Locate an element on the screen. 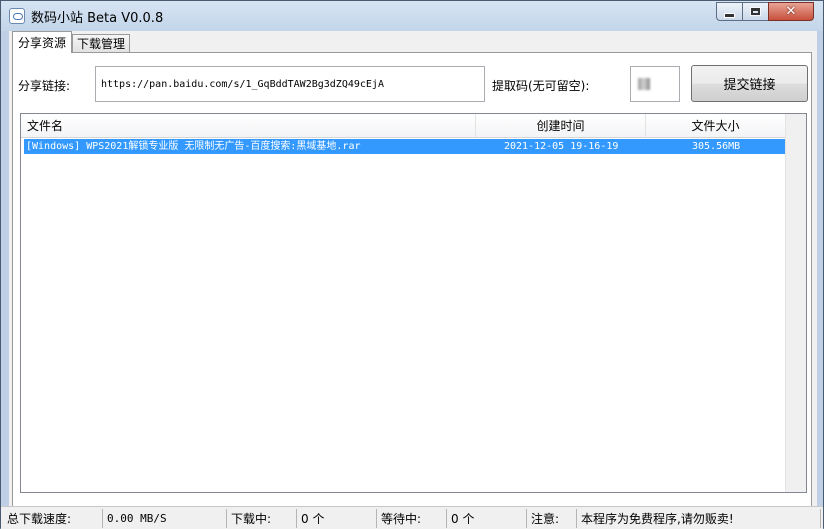 Image resolution: width=824 pixels, height=529 pixels. status-waiting-label: 等待中: is located at coordinates (412, 518).